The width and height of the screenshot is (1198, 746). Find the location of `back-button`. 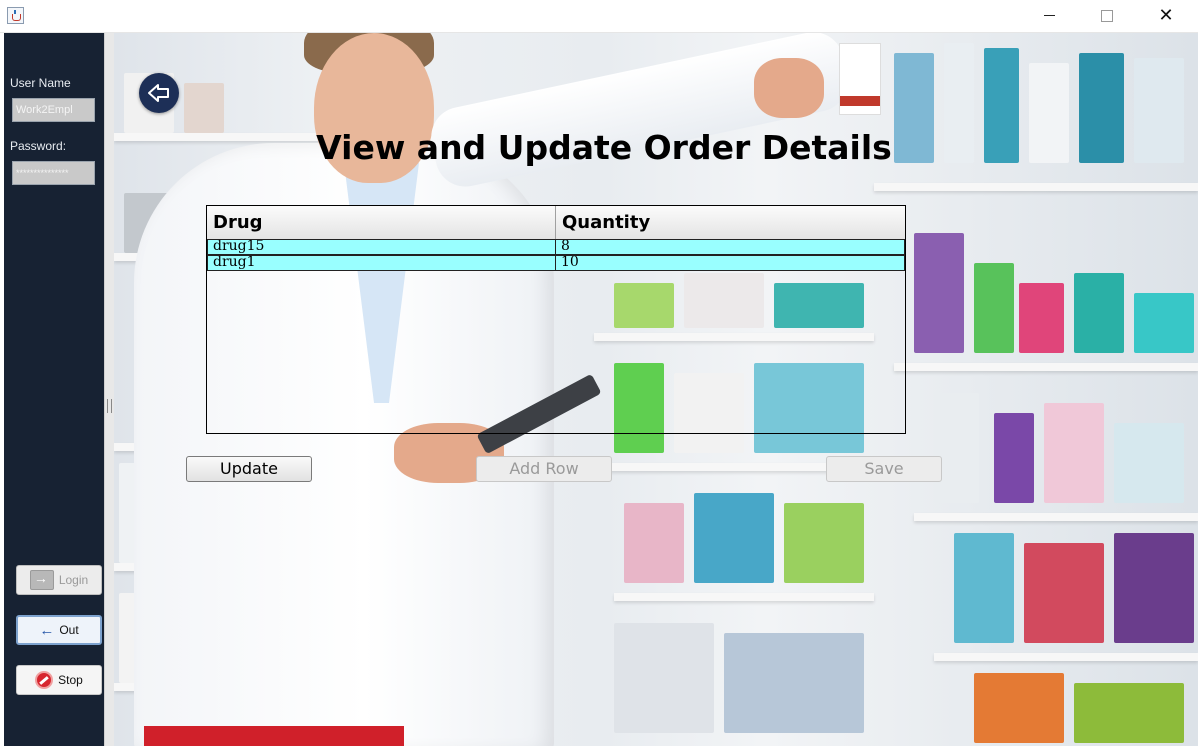

back-button is located at coordinates (159, 93).